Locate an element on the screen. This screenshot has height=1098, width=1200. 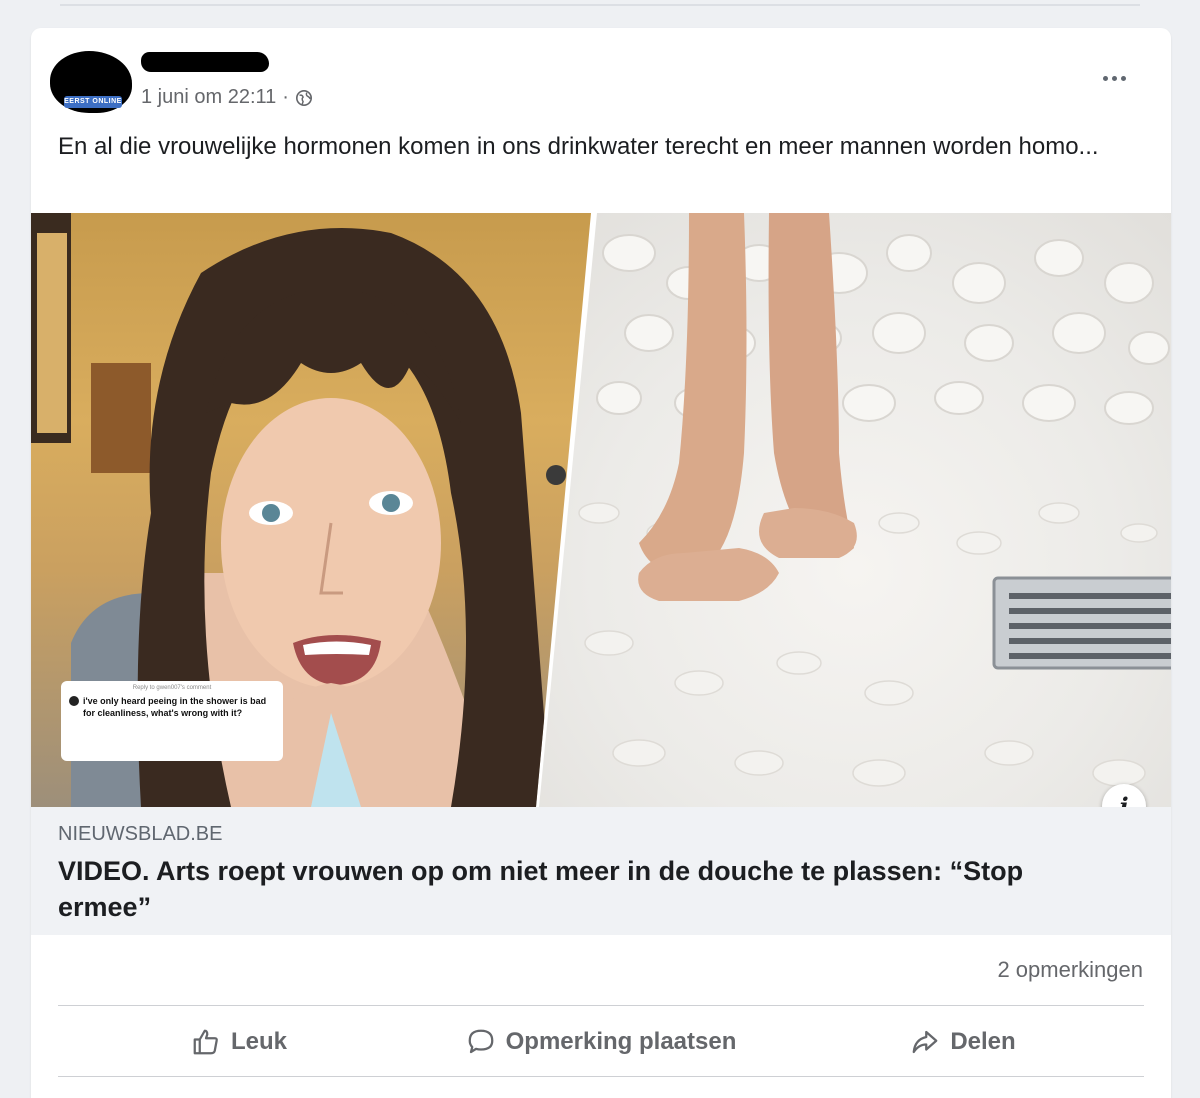
caption-reply-label: Reply to gwen007's comment is located at coordinates (172, 688).